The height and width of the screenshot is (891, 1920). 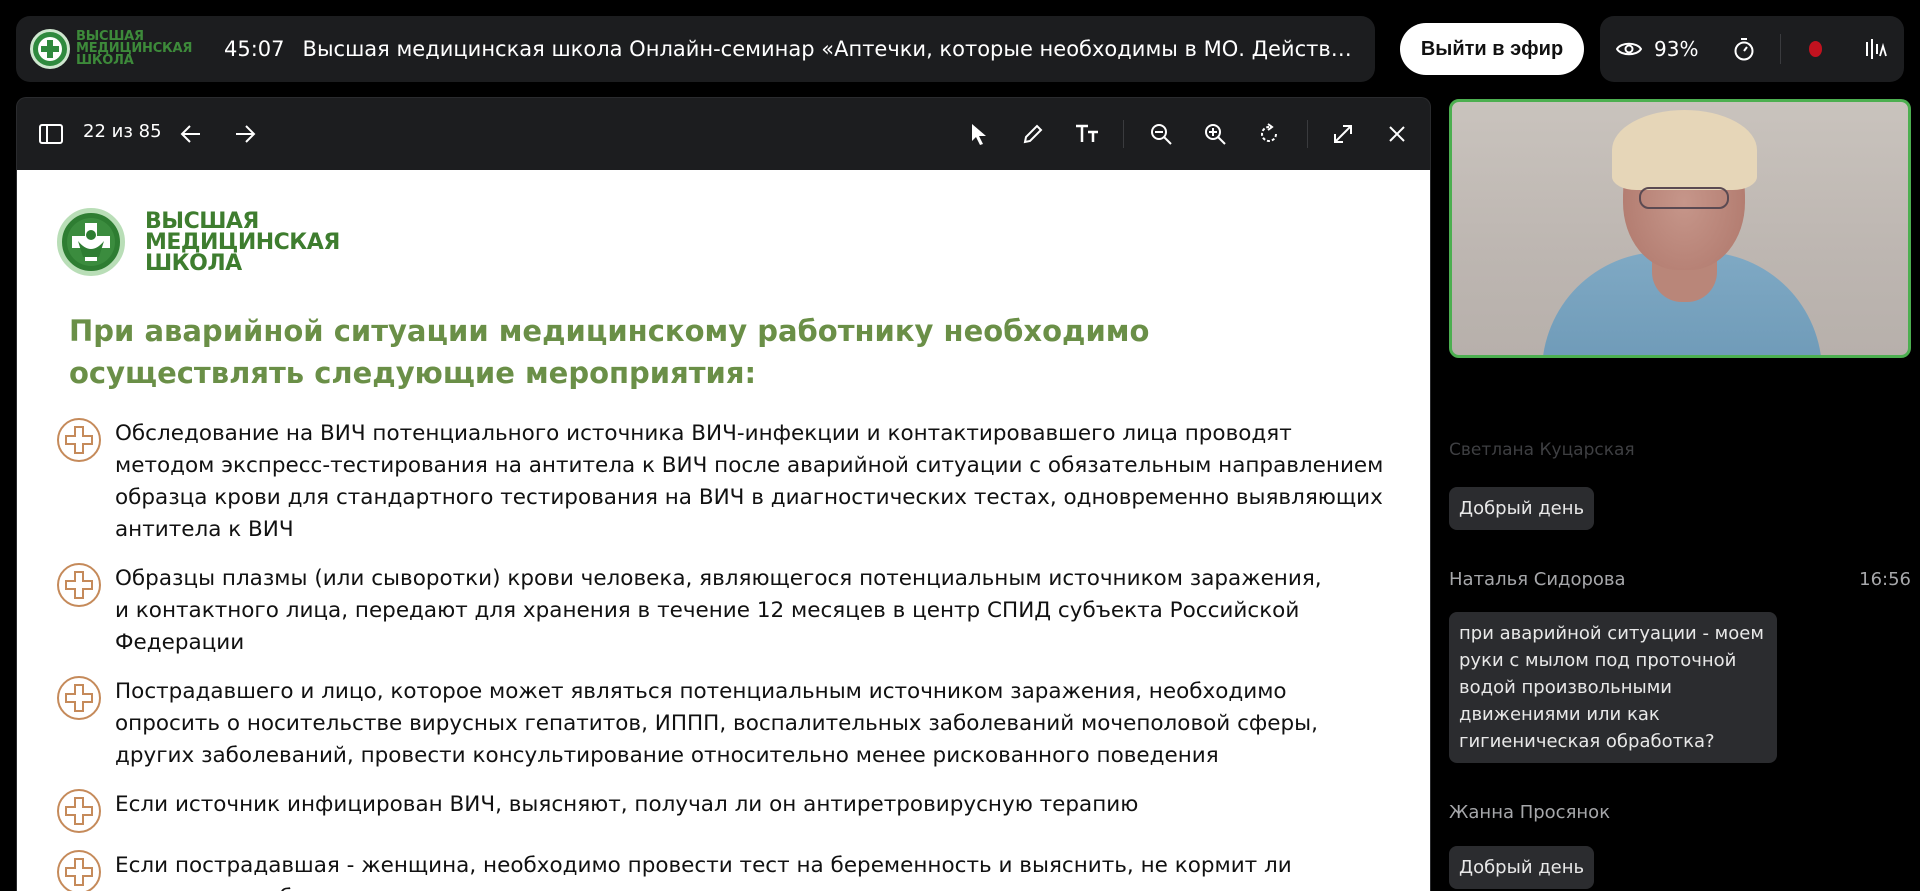 What do you see at coordinates (1033, 134) in the screenshot?
I see `pencil-icon` at bounding box center [1033, 134].